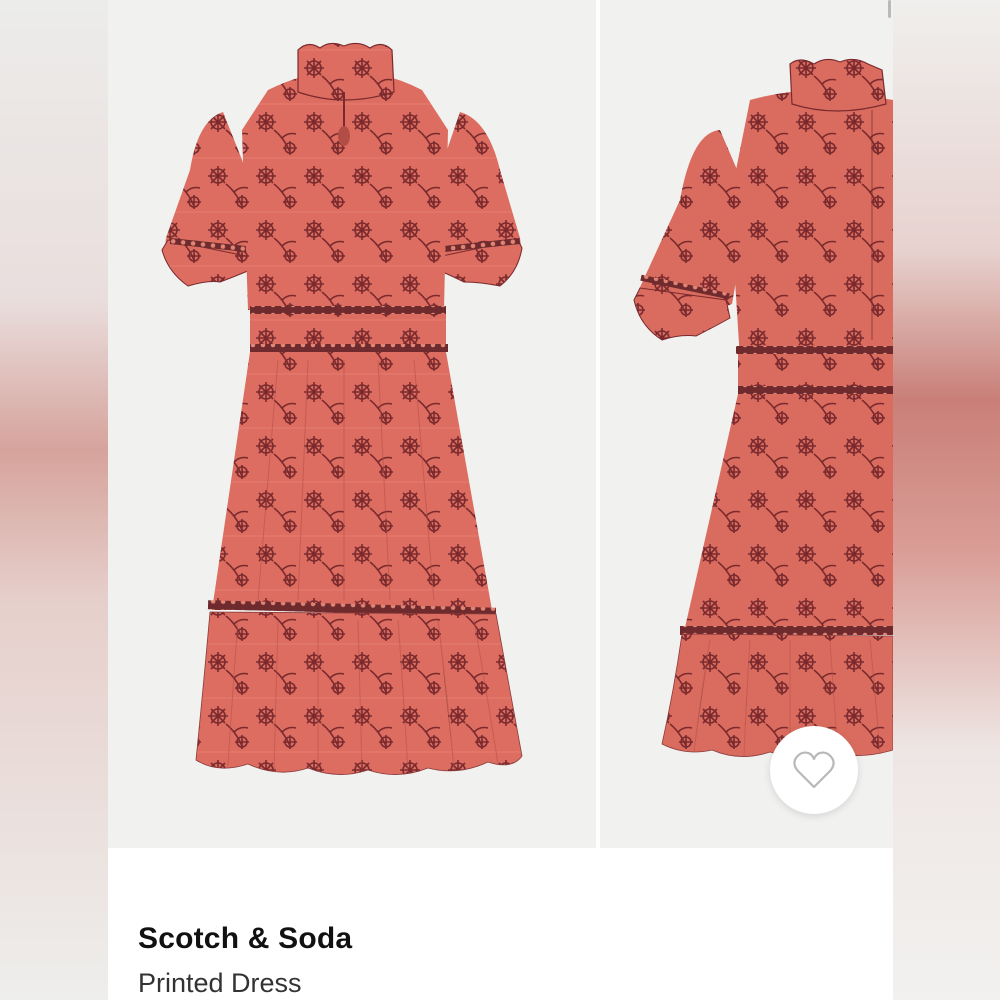 The image size is (1000, 1000). What do you see at coordinates (220, 983) in the screenshot?
I see `product-name: Printed Dress` at bounding box center [220, 983].